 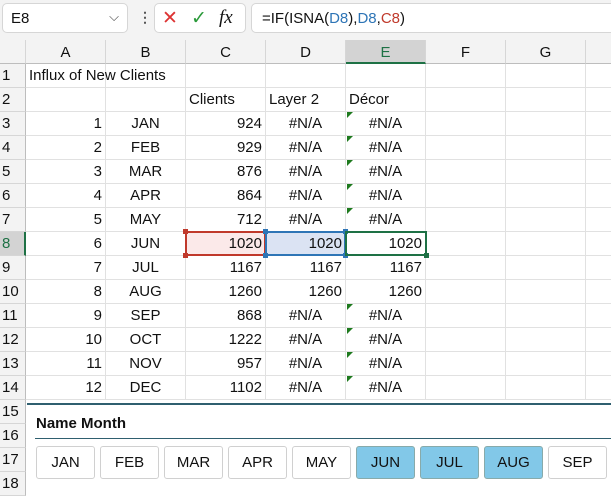 What do you see at coordinates (546, 340) in the screenshot?
I see `cell-G12` at bounding box center [546, 340].